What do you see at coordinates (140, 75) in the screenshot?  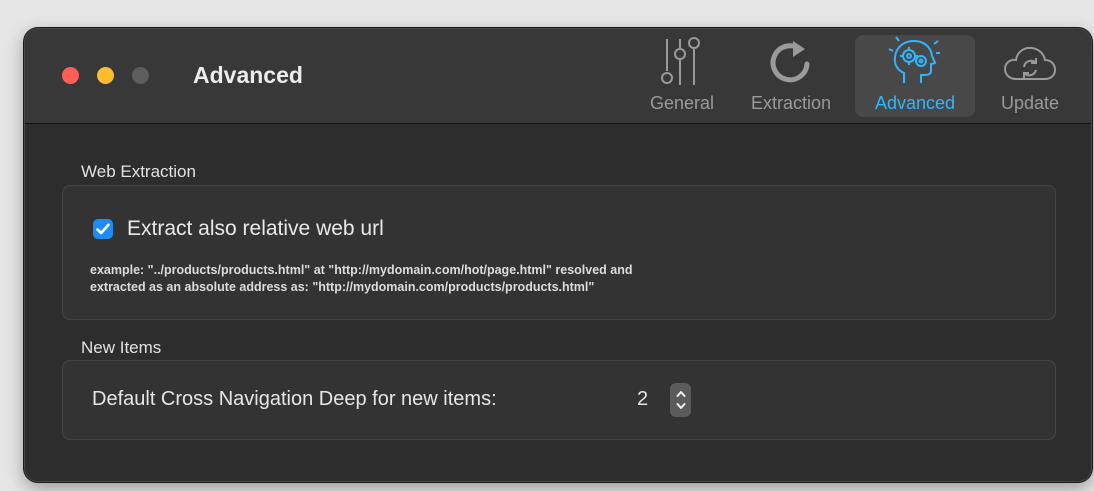 I see `zoom-button` at bounding box center [140, 75].